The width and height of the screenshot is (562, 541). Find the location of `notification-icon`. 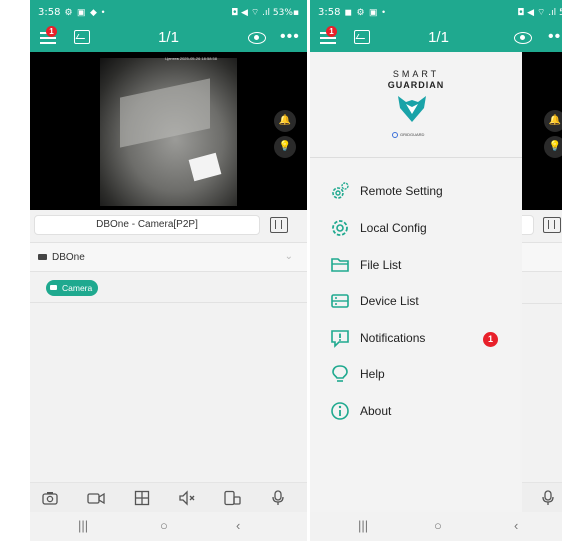

notification-icon is located at coordinates (340, 339).